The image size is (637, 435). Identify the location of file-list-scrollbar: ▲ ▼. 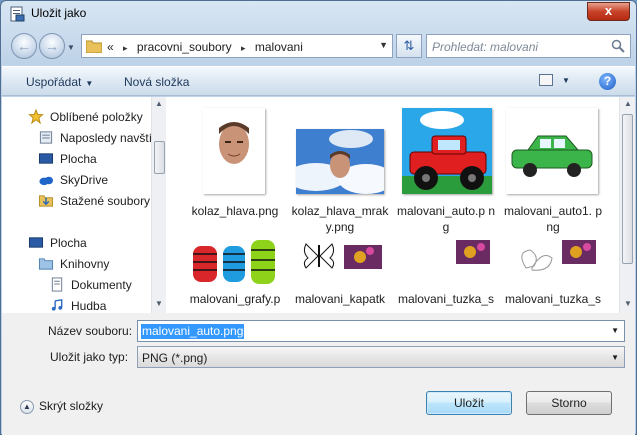
(627, 205).